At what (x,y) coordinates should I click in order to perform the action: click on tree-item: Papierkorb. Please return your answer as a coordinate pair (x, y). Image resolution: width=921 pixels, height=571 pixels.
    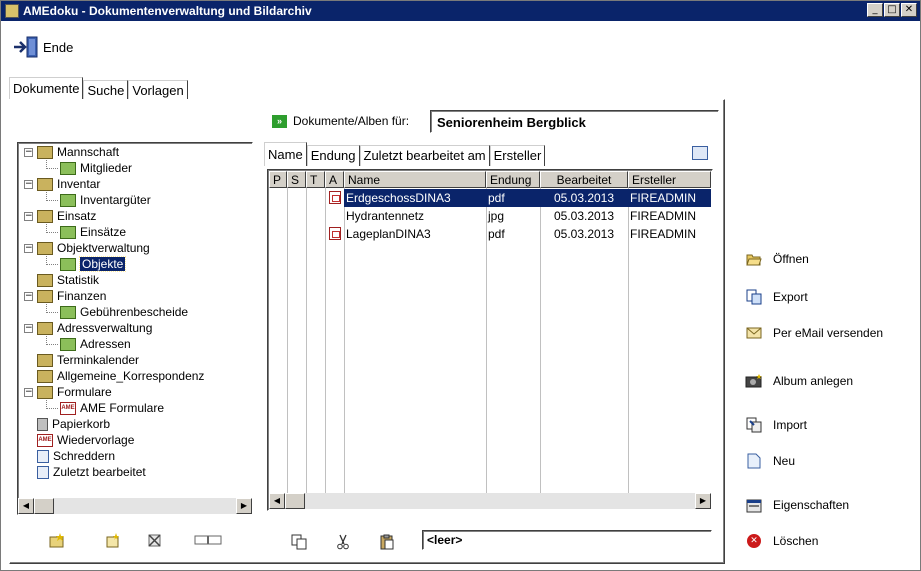
    Looking at the image, I should click on (73, 424).